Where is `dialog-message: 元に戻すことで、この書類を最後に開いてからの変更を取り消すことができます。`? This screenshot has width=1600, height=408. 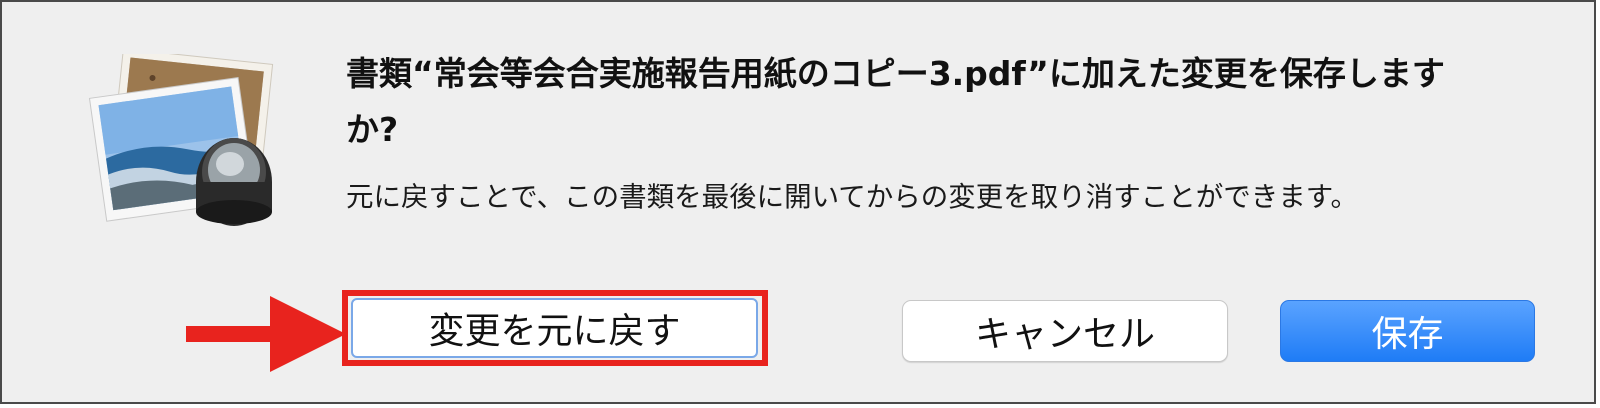 dialog-message: 元に戻すことで、この書類を最後に開いてからの変更を取り消すことができます。 is located at coordinates (852, 197).